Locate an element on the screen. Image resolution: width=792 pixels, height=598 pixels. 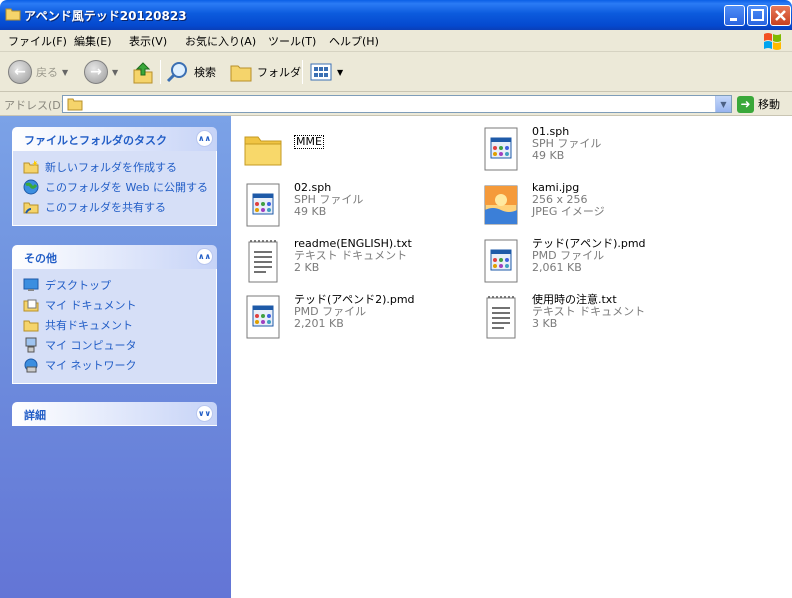
documents-icon is located at coordinates (31, 305).